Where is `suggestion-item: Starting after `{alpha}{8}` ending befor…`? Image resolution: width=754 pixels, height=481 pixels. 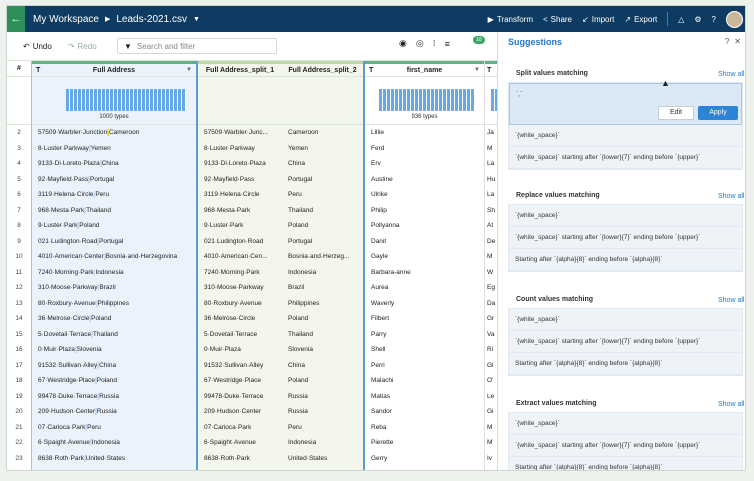 suggestion-item: Starting after `{alpha}{8}` ending befor… is located at coordinates (625, 260).